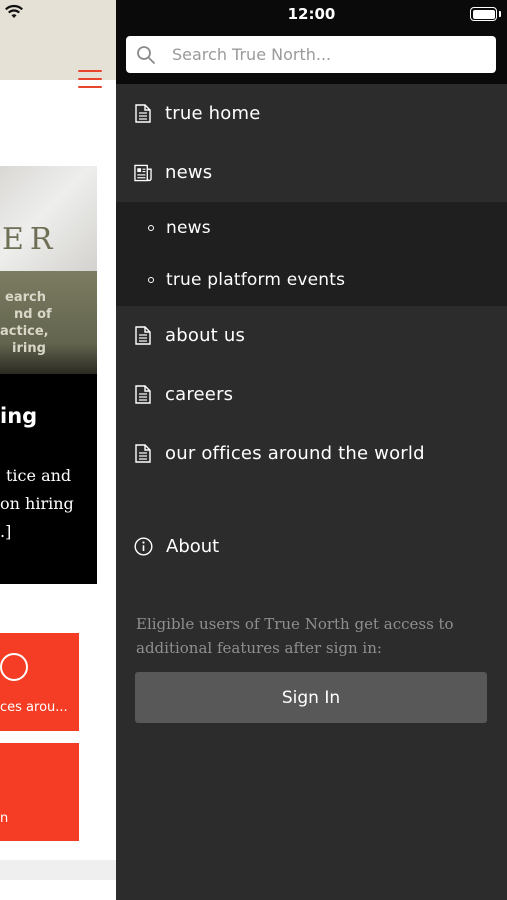 This screenshot has height=900, width=507. I want to click on sign-in-button: Sign In, so click(311, 697).